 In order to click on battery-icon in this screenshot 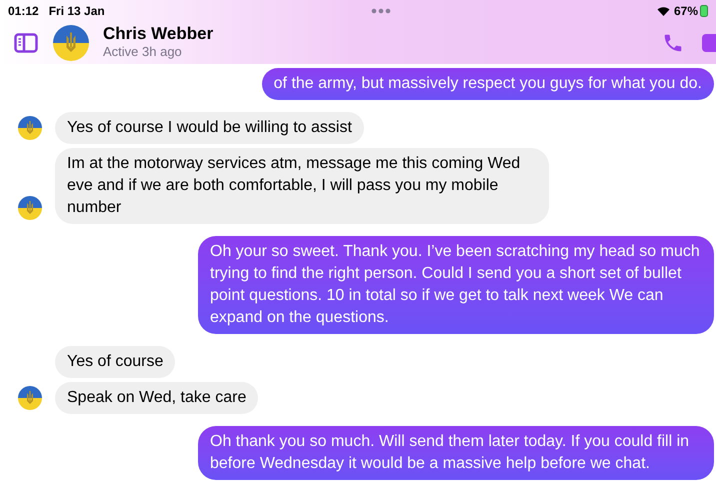, I will do `click(704, 11)`.